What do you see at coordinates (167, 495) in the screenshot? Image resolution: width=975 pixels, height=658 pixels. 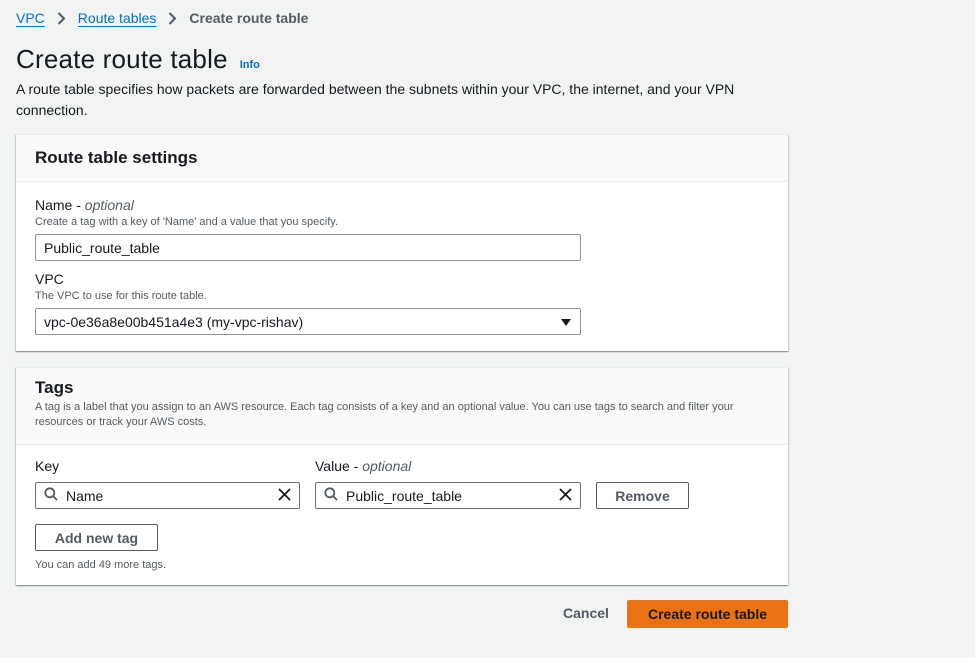 I see `tag-key-input: Name` at bounding box center [167, 495].